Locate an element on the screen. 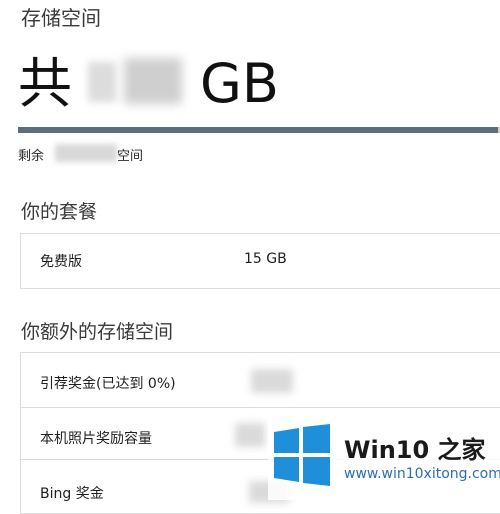 This screenshot has height=514, width=500. extra-storage-heading: 你额外的存储空间 is located at coordinates (97, 332).